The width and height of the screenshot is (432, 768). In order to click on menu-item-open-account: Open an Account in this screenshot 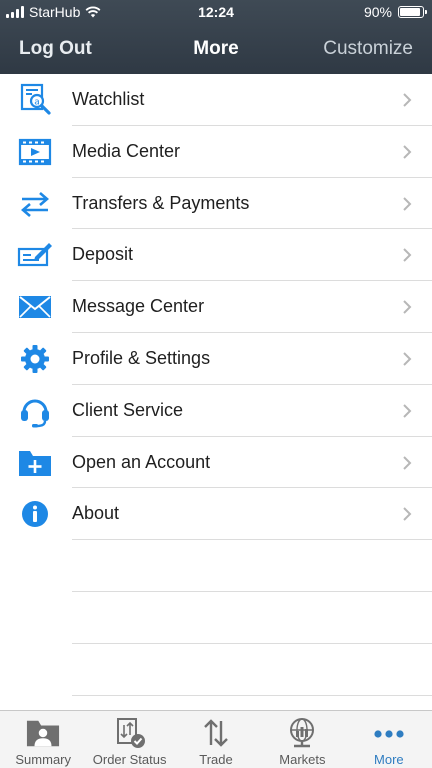, I will do `click(216, 463)`.